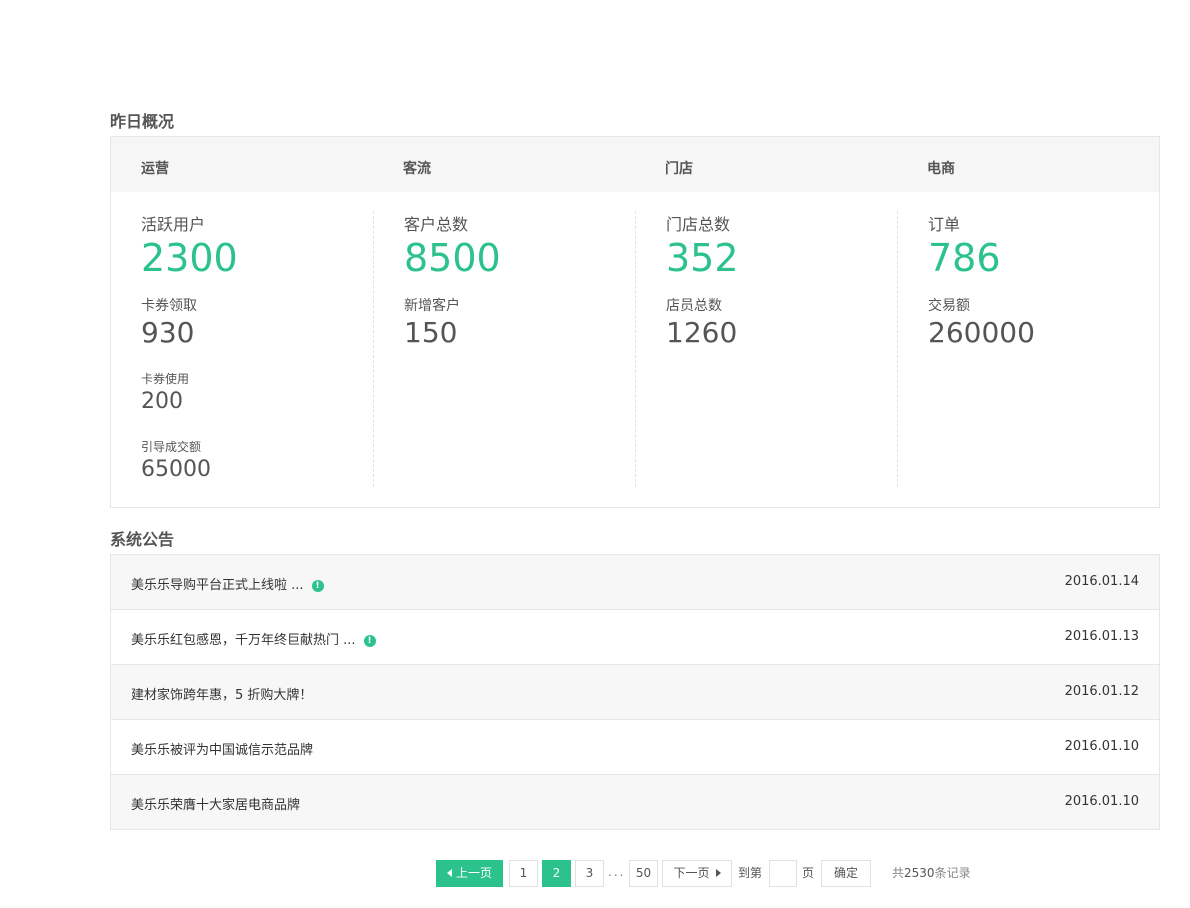 The height and width of the screenshot is (908, 1190). Describe the element at coordinates (643, 873) in the screenshot. I see `page-button-last: 50` at that location.